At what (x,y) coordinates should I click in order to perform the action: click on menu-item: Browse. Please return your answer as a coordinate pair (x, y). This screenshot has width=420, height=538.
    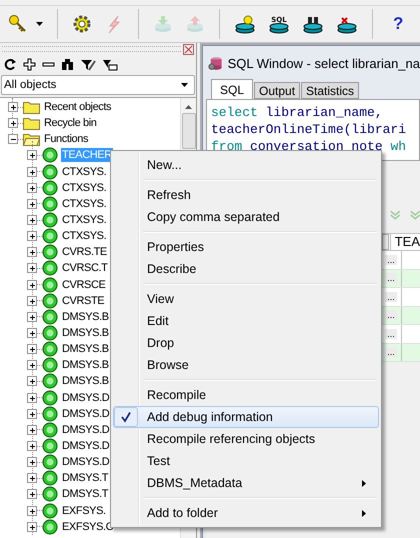
    Looking at the image, I should click on (246, 365).